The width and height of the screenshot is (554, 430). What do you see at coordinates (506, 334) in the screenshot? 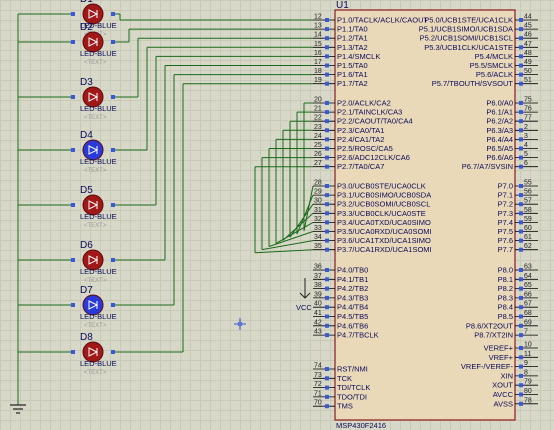
I see `ic-pin-7: 7 P8.7/XT2IN` at bounding box center [506, 334].